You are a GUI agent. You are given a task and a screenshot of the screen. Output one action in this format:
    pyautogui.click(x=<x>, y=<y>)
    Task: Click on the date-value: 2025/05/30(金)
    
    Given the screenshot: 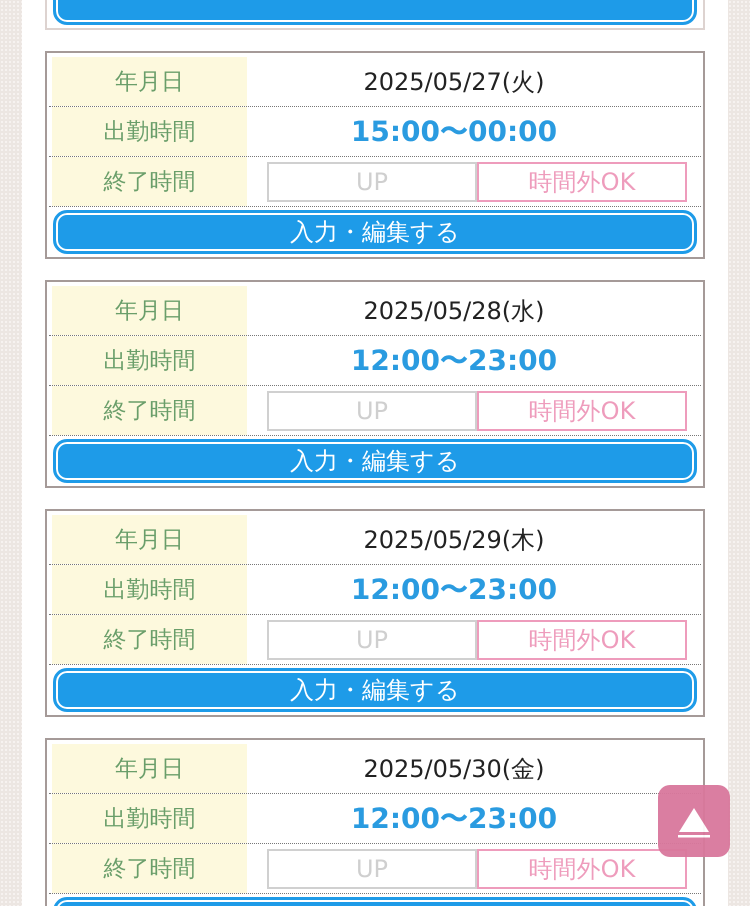 What is the action you would take?
    pyautogui.click(x=454, y=769)
    